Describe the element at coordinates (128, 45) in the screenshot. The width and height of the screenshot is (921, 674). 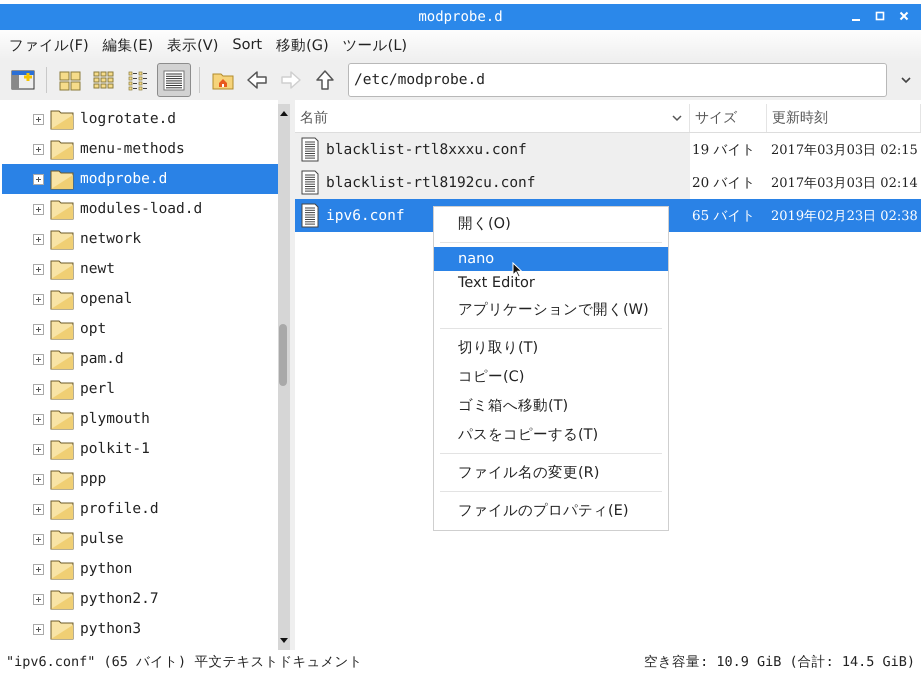
I see `menu-item: 編集(E)` at that location.